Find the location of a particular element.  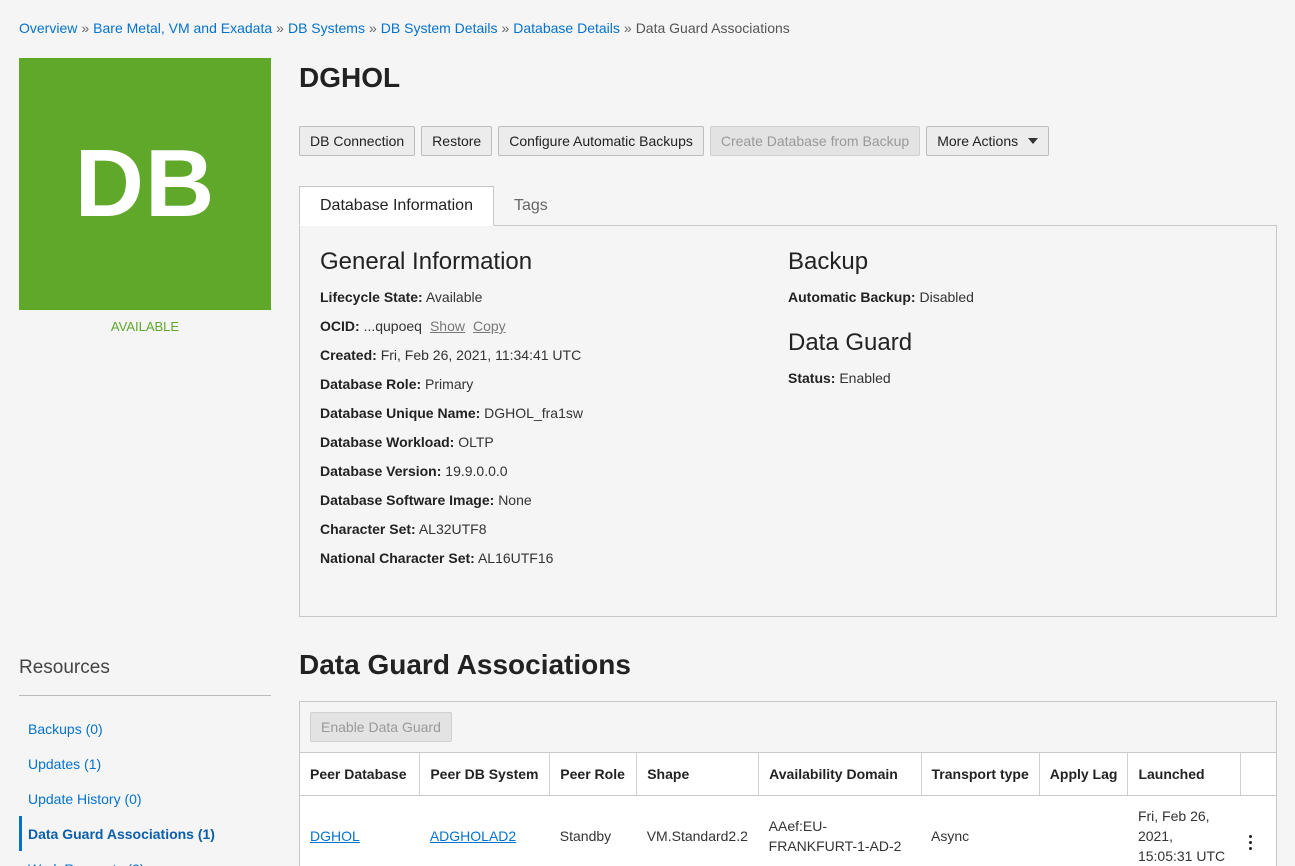

ocid-copy-link: Copy is located at coordinates (489, 326).